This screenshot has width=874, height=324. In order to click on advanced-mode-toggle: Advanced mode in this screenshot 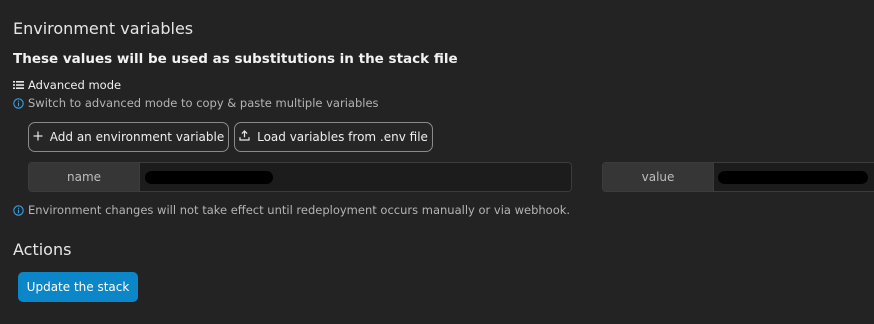, I will do `click(67, 85)`.